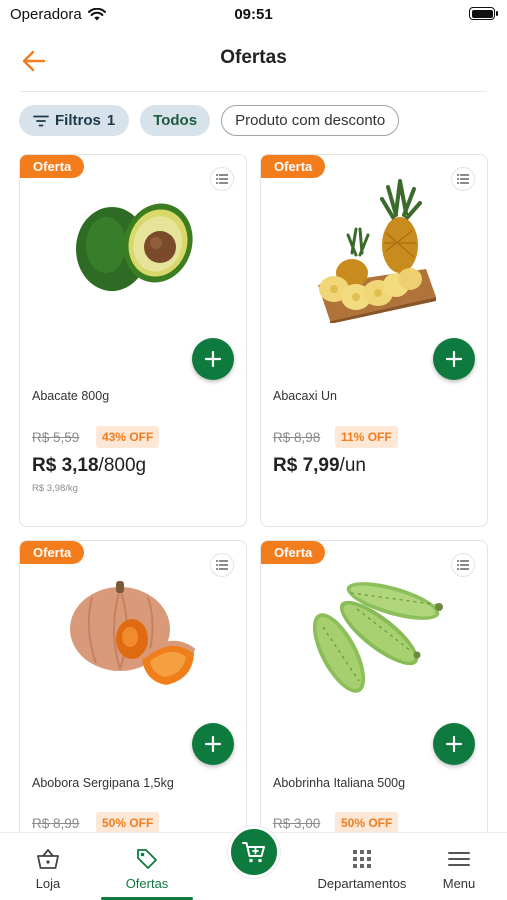 The width and height of the screenshot is (507, 900). What do you see at coordinates (48, 859) in the screenshot?
I see `basket-icon` at bounding box center [48, 859].